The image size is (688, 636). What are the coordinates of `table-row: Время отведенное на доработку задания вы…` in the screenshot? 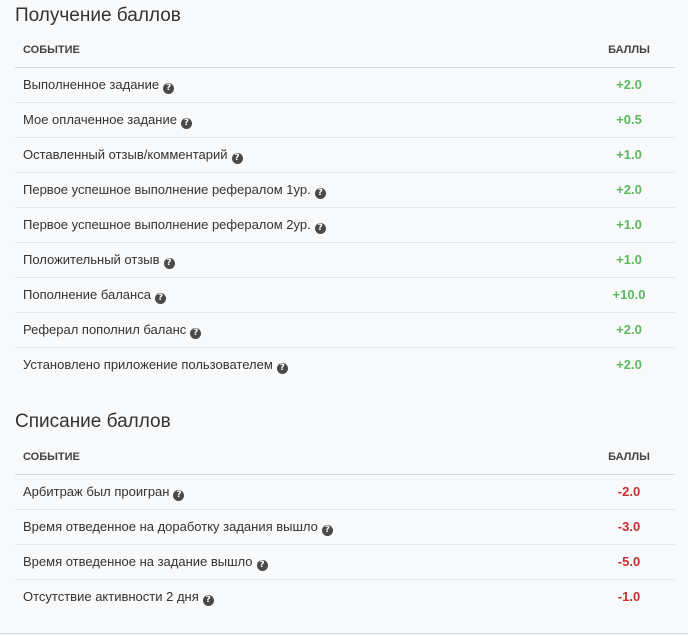 It's located at (345, 527).